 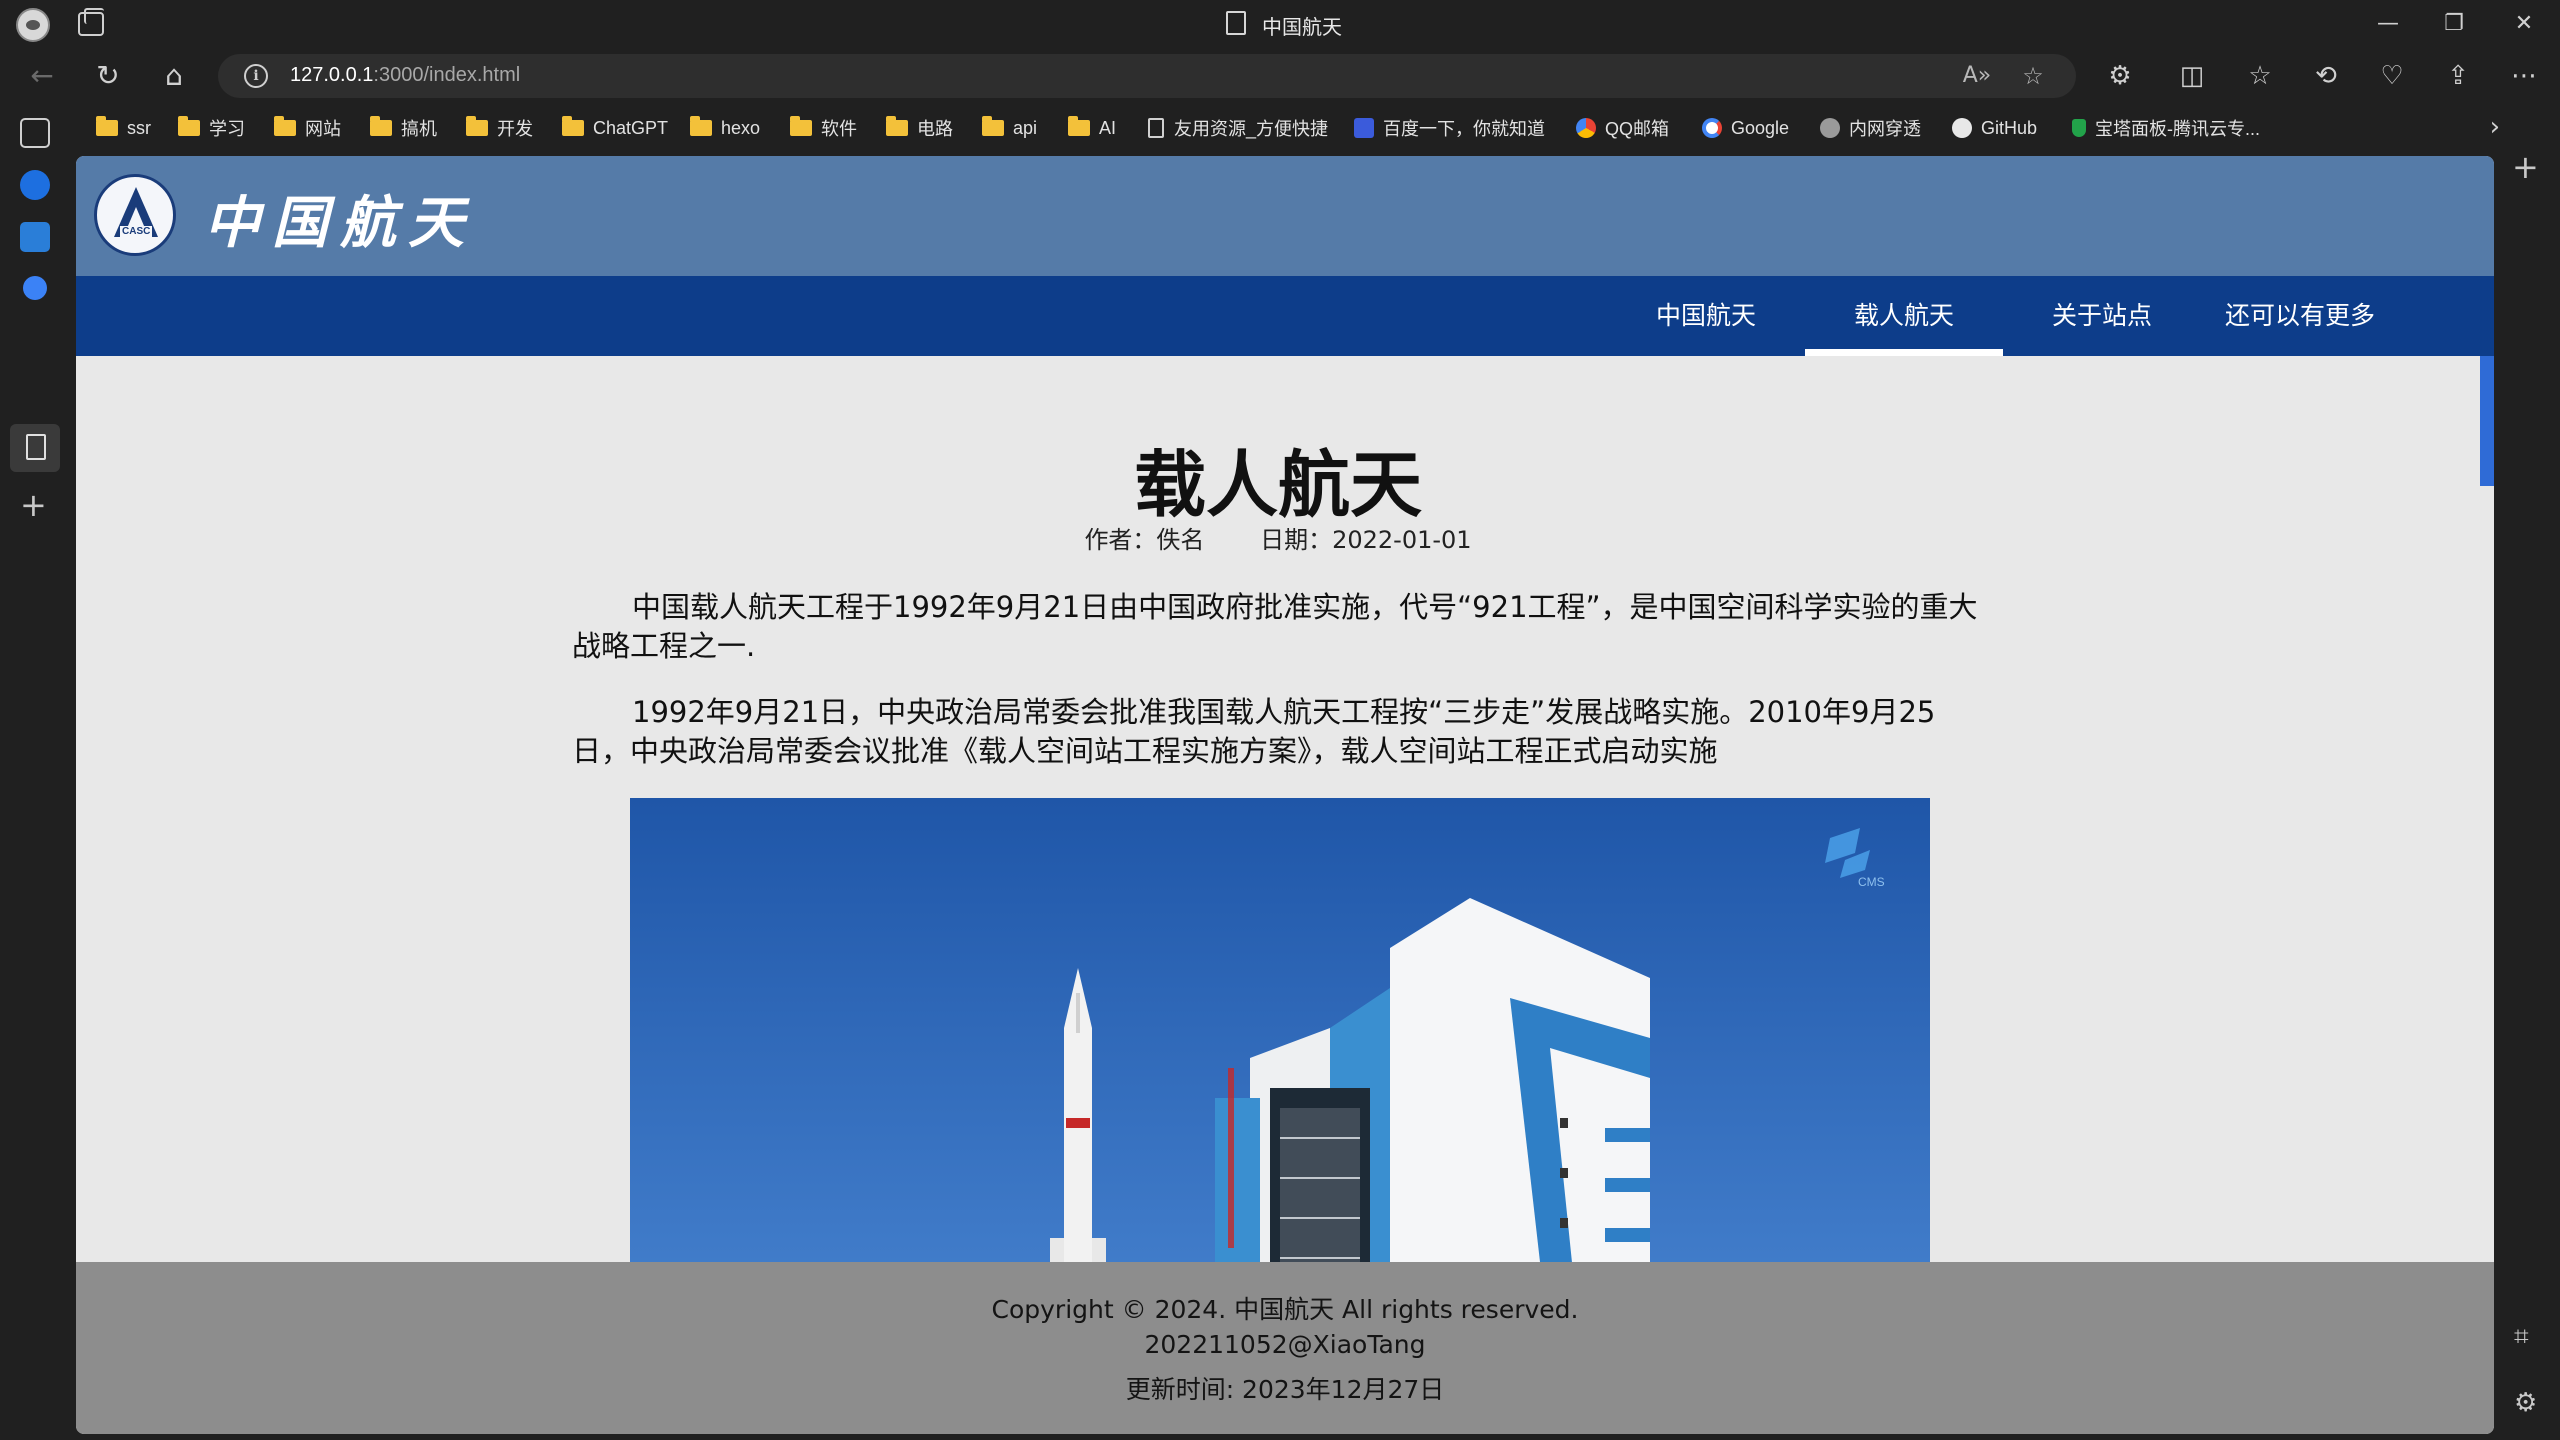 I want to click on restore-icon: ❐, so click(x=2454, y=24).